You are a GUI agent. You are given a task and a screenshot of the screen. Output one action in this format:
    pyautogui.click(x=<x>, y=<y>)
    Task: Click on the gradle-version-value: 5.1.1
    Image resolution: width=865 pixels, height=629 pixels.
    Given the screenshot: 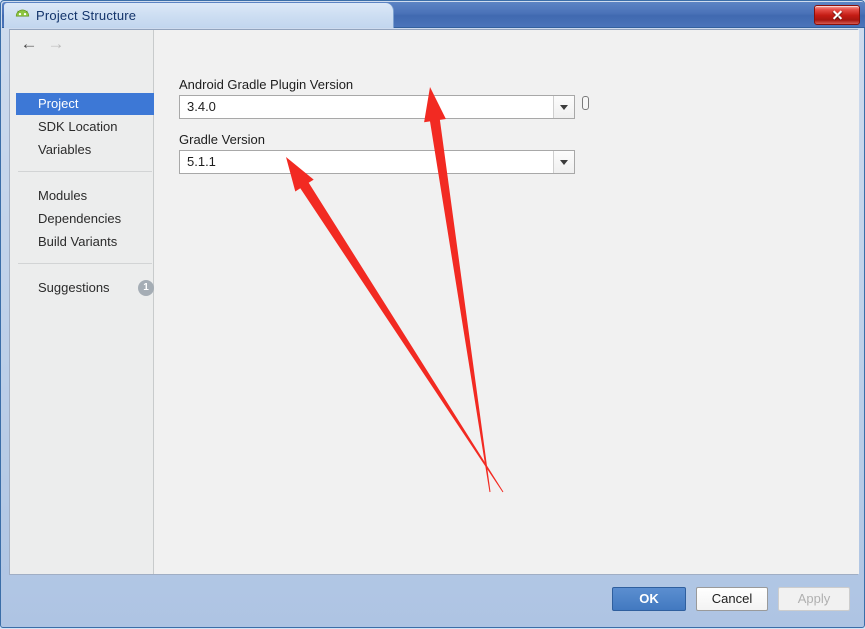 What is the action you would take?
    pyautogui.click(x=201, y=161)
    